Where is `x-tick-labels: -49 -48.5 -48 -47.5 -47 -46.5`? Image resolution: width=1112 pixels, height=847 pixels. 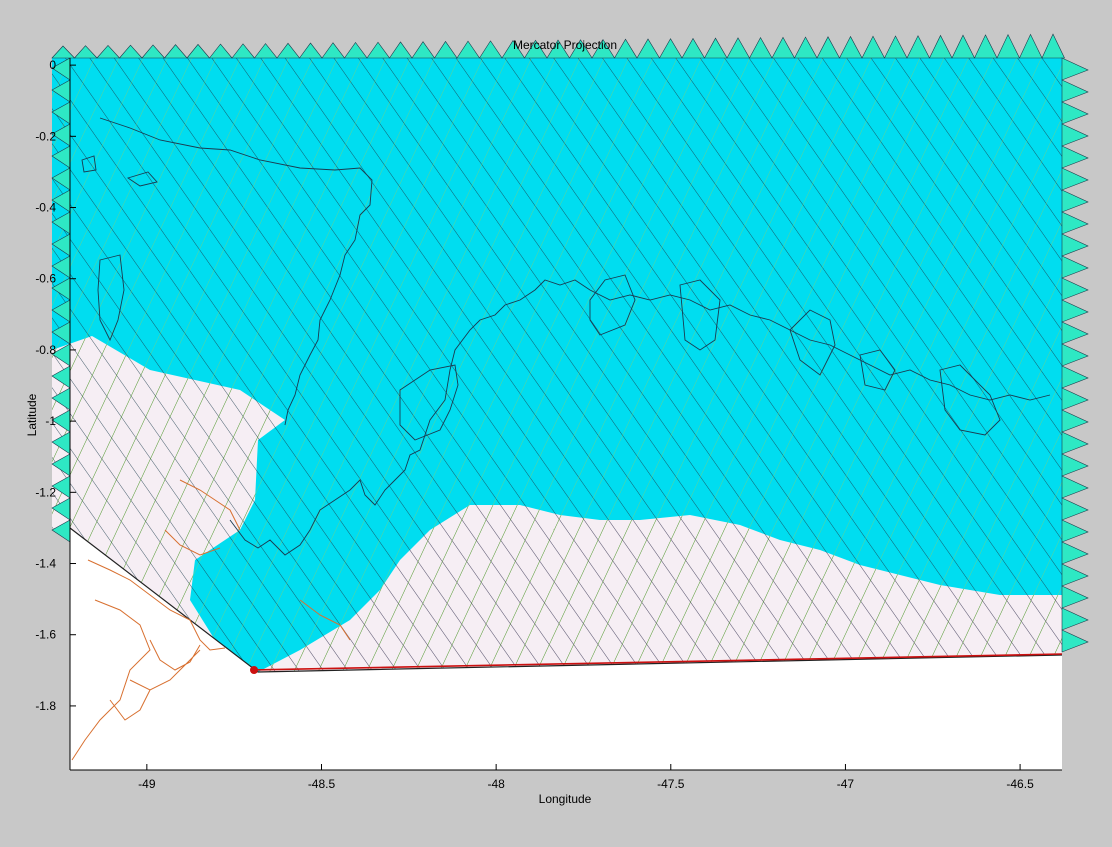
x-tick-labels: -49 -48.5 -48 -47.5 -47 -46.5 is located at coordinates (586, 784).